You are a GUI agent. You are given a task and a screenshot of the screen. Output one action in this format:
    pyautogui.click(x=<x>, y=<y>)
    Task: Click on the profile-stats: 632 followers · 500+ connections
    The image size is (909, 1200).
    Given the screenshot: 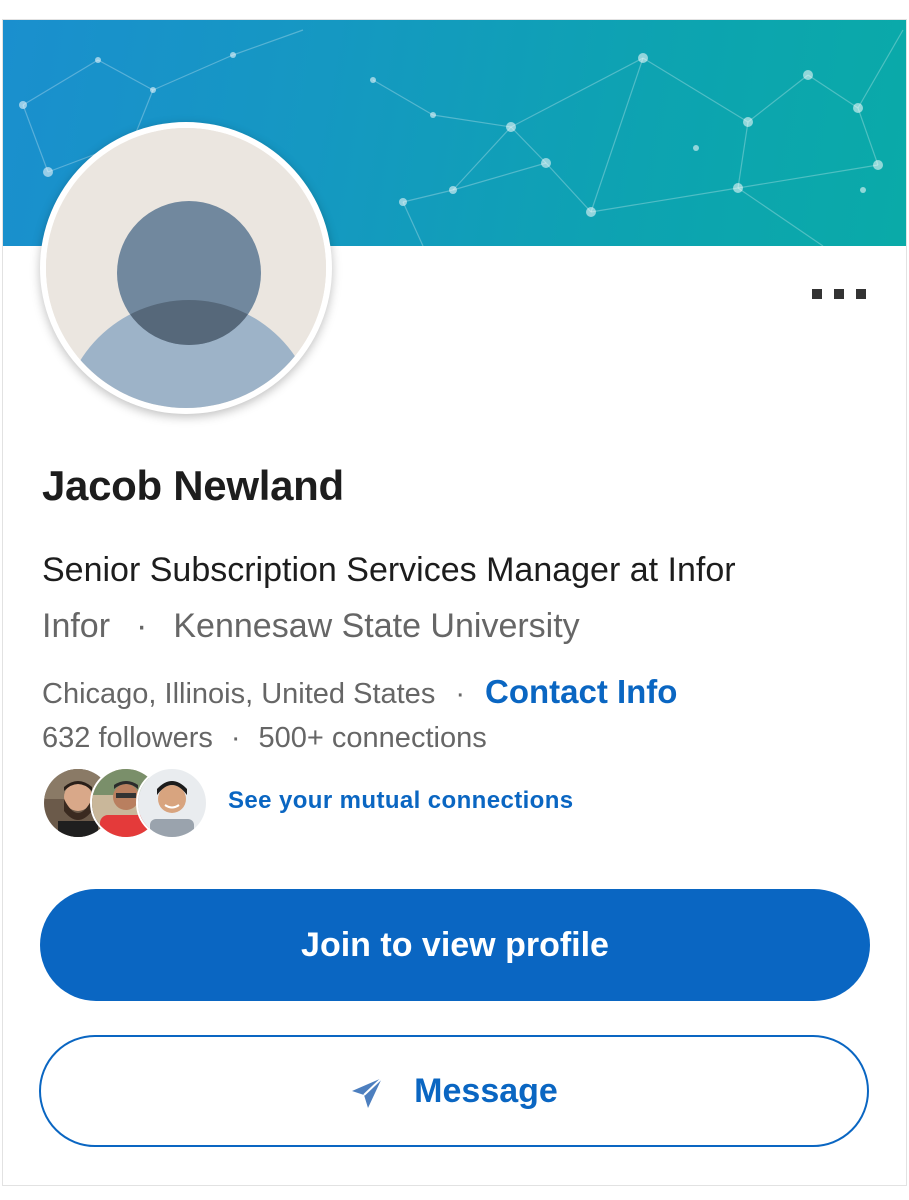 What is the action you would take?
    pyautogui.click(x=264, y=738)
    